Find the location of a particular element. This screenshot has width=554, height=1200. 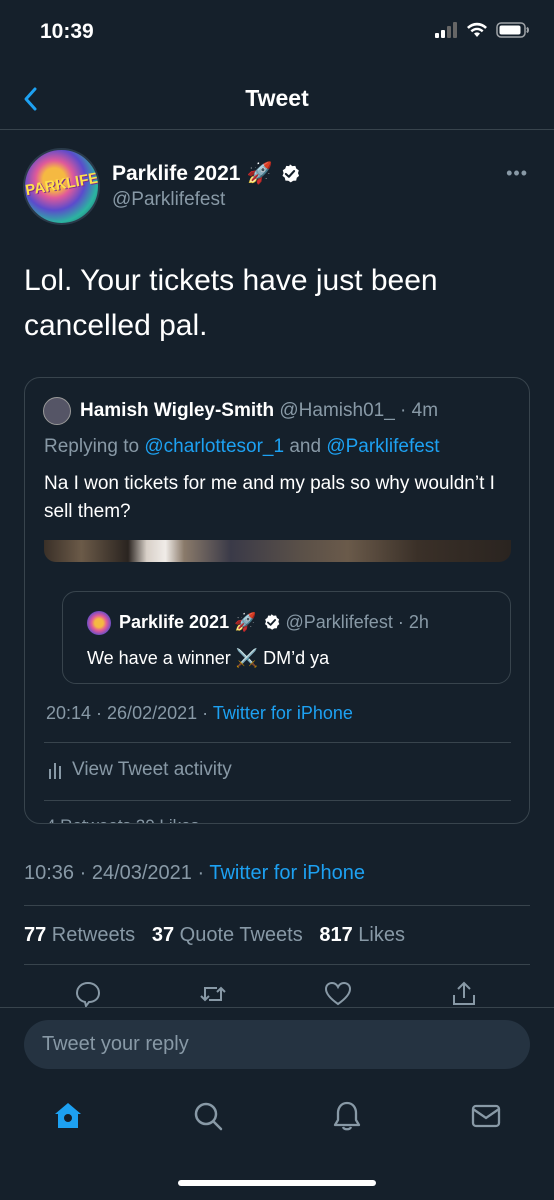

reply-input: Tweet your reply is located at coordinates (277, 1044).